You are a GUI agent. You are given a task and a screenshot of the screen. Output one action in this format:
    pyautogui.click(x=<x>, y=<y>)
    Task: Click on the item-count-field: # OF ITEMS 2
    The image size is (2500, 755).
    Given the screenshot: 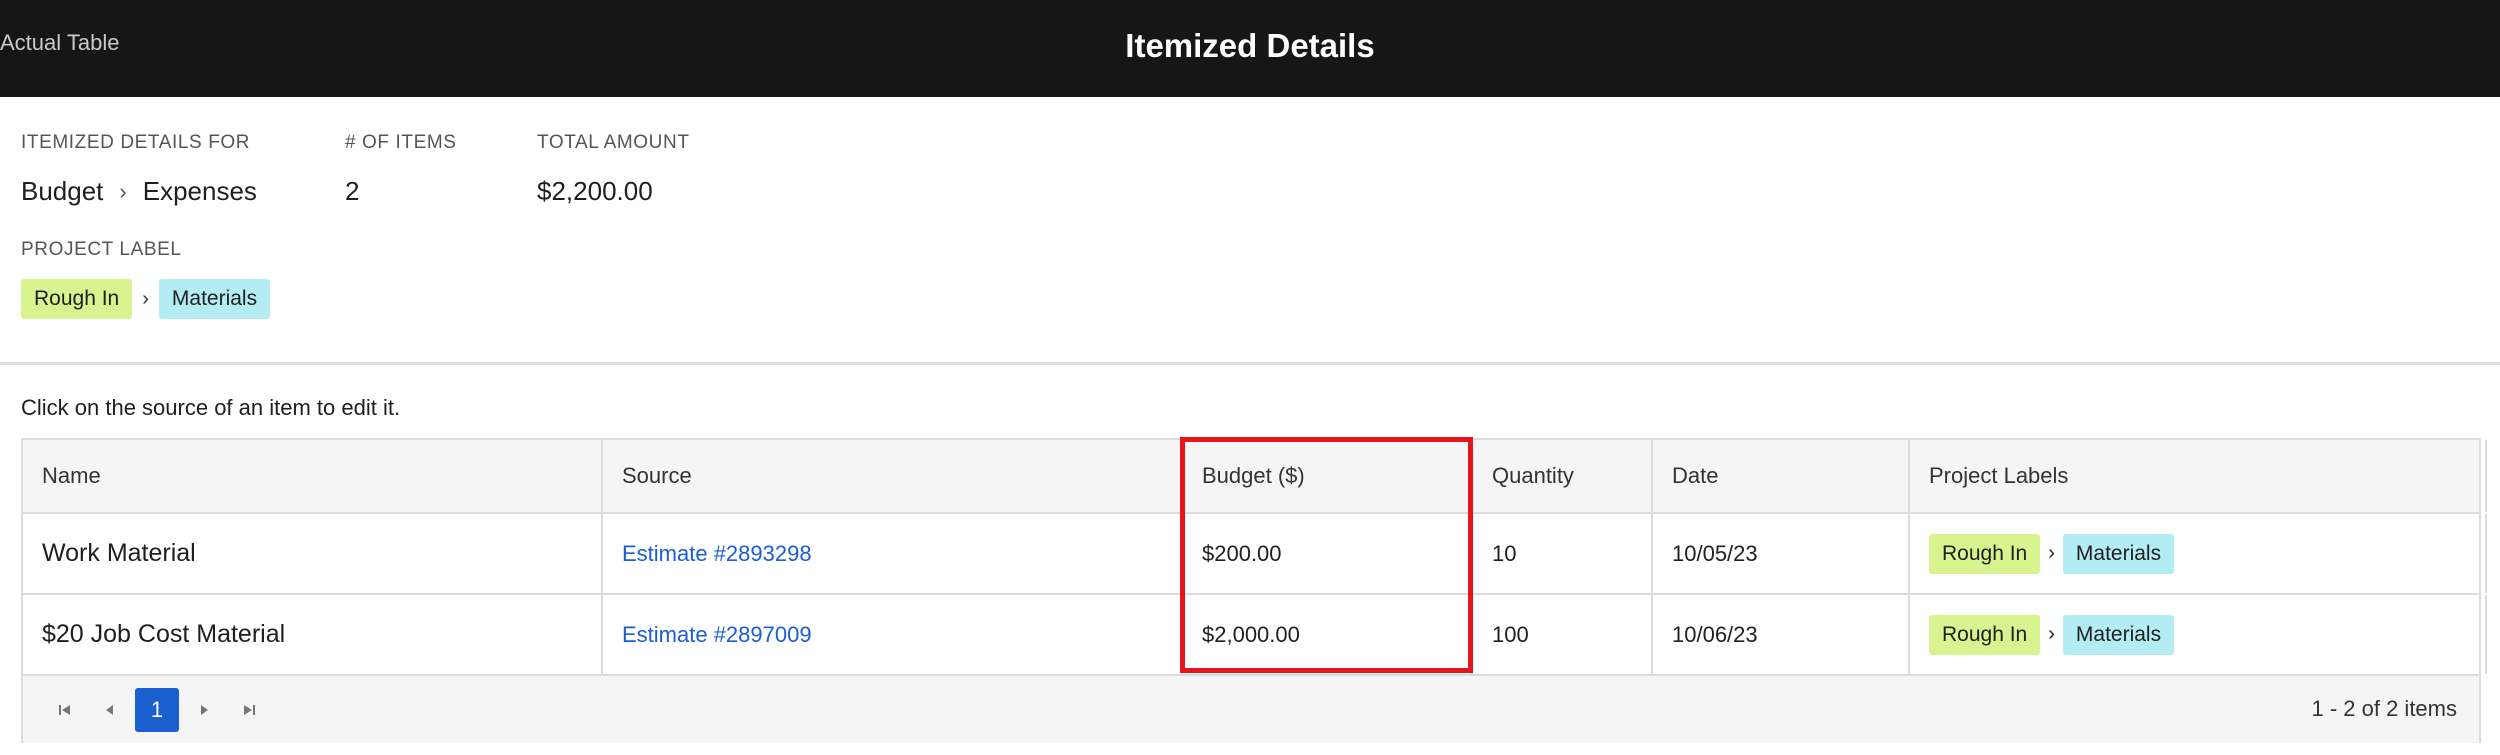 What is the action you would take?
    pyautogui.click(x=401, y=169)
    